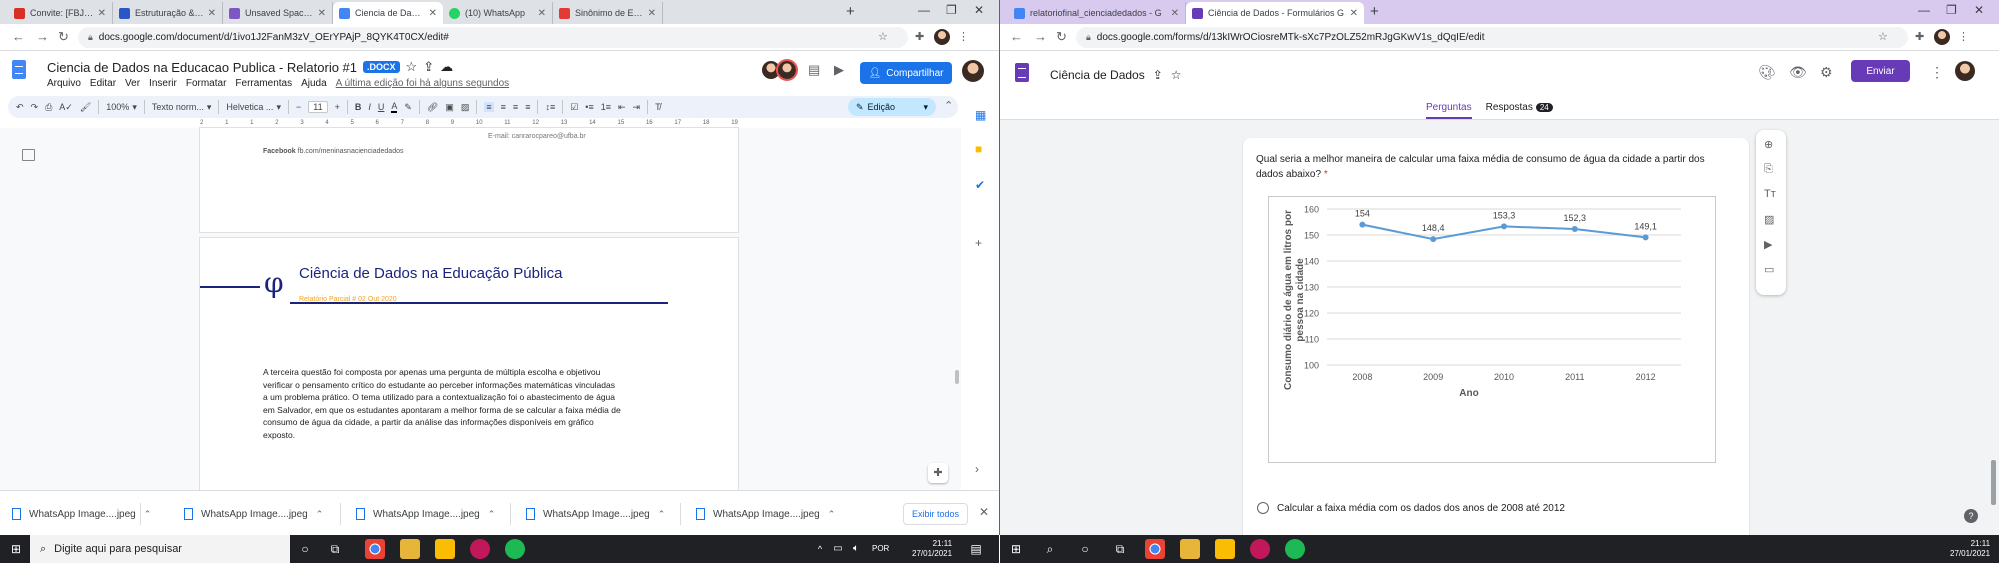 This screenshot has width=1999, height=563. What do you see at coordinates (1767, 72) in the screenshot?
I see `palette-icon: 🎨︎` at bounding box center [1767, 72].